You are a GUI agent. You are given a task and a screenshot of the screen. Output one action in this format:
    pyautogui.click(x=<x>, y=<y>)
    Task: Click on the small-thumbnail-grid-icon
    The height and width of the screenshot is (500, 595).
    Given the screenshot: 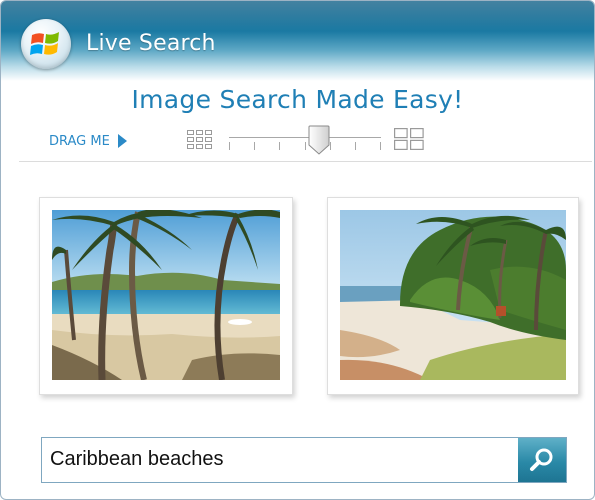 What is the action you would take?
    pyautogui.click(x=200, y=140)
    